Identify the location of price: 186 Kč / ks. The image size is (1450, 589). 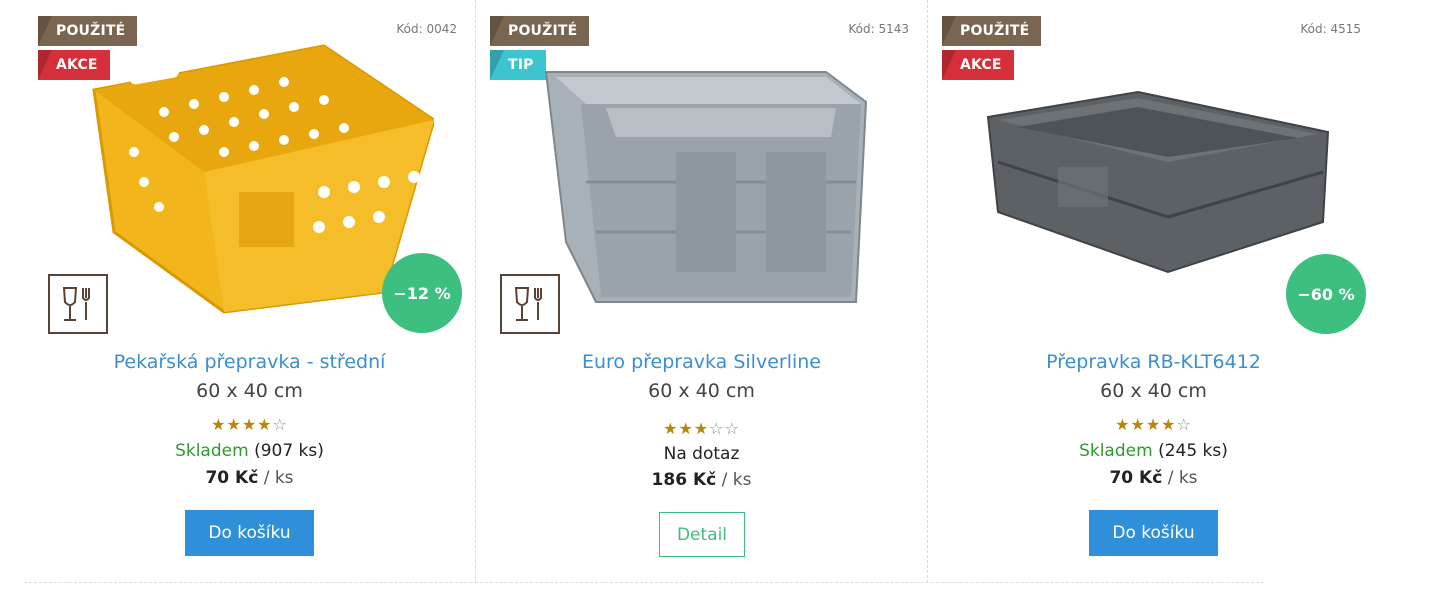
(701, 480).